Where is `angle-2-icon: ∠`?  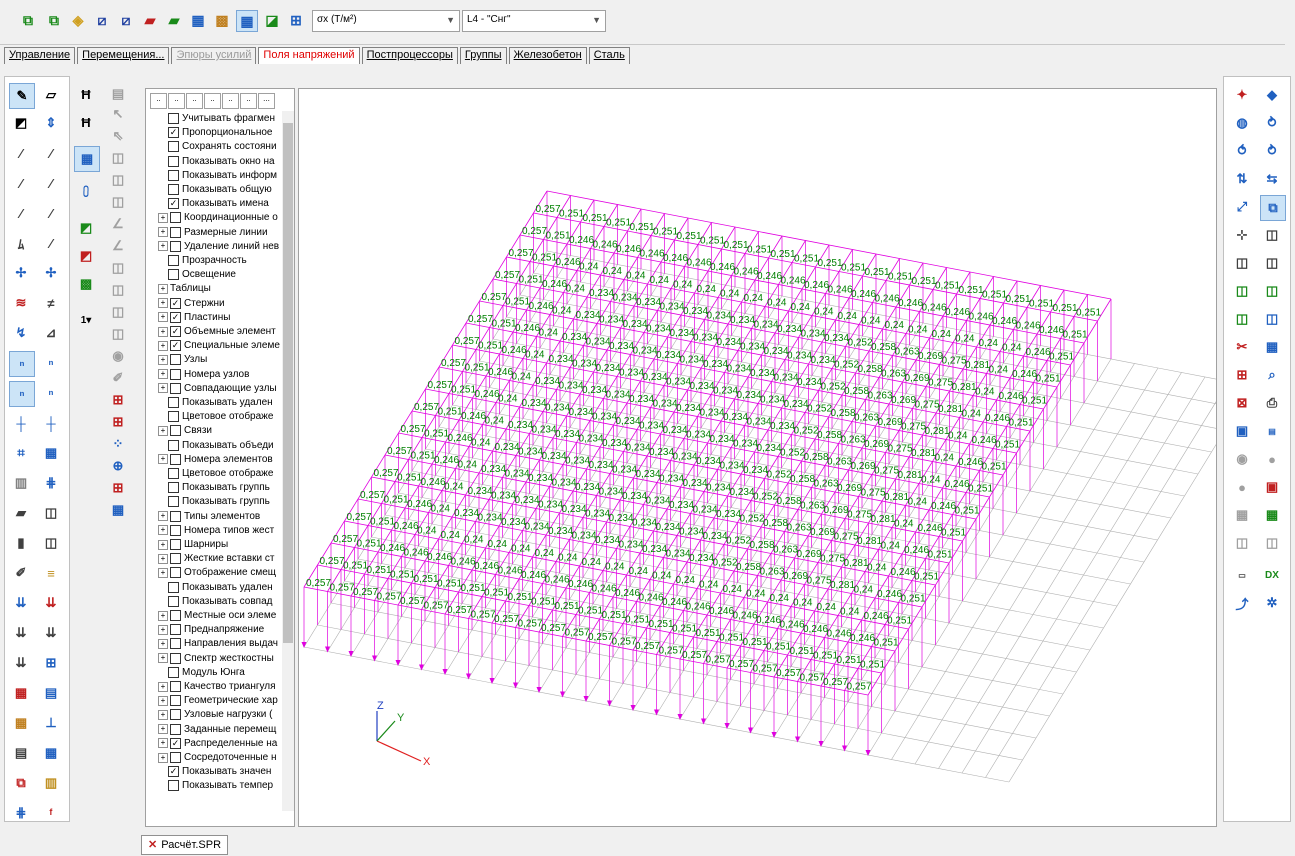 angle-2-icon: ∠ is located at coordinates (118, 246).